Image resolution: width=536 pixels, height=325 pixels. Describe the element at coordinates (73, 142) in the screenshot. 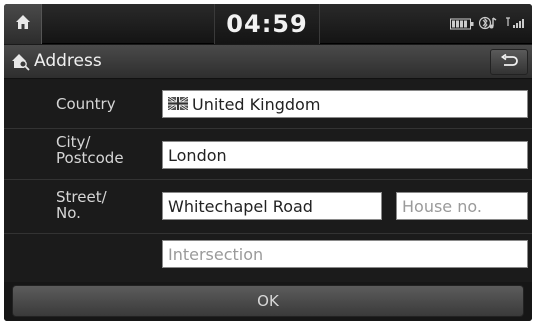

I see `city-label-line1: City/` at that location.